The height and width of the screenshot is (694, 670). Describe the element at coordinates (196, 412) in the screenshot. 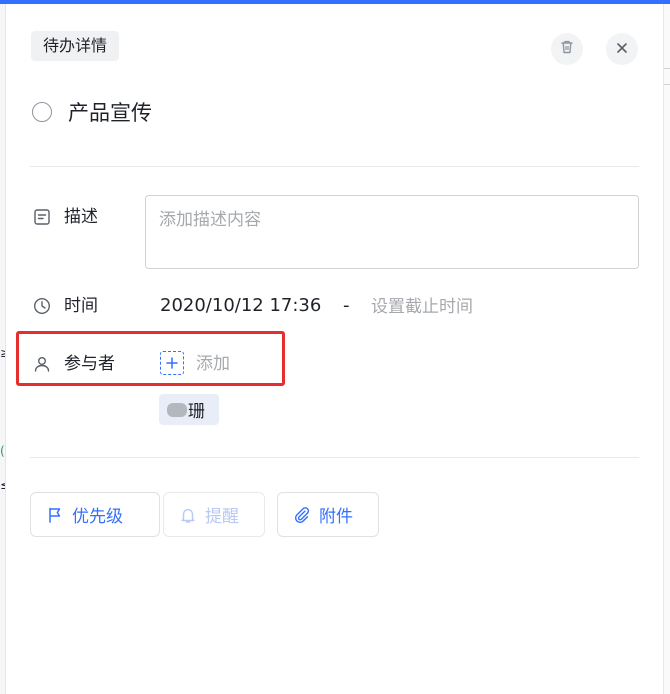

I see `participant-name: 珊` at that location.